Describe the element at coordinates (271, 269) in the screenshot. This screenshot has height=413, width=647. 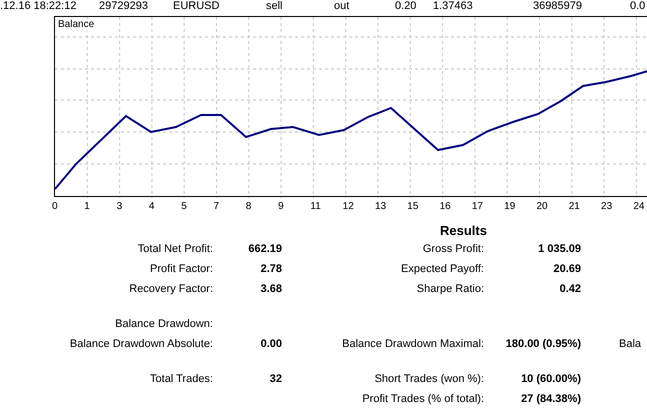
I see `field-value: 2.78` at that location.